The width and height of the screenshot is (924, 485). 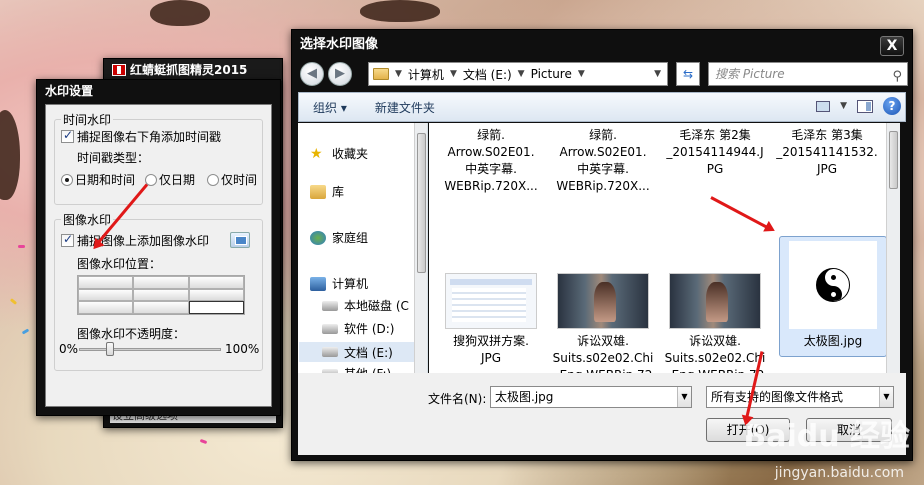 What do you see at coordinates (491, 349) in the screenshot?
I see `file-name: 搜狗双拼方案. JPG` at bounding box center [491, 349].